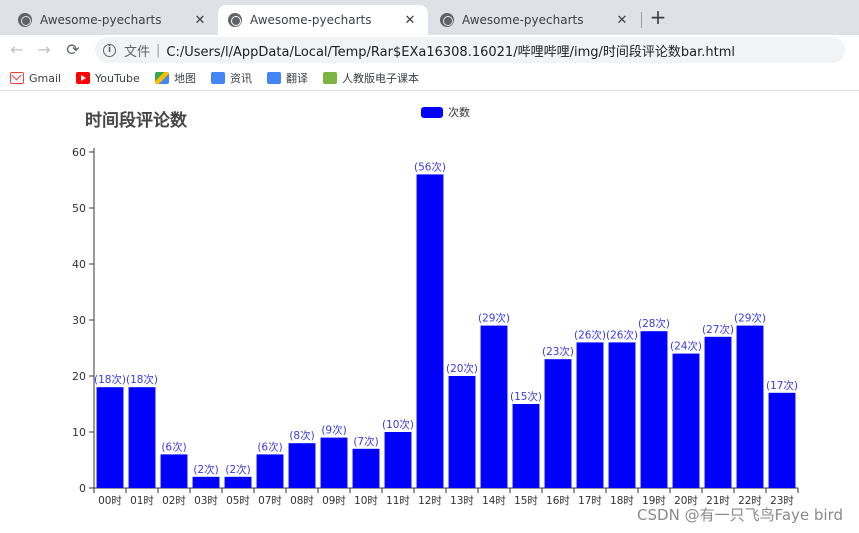 This screenshot has width=859, height=533. What do you see at coordinates (494, 406) in the screenshot?
I see `bar-14时` at bounding box center [494, 406].